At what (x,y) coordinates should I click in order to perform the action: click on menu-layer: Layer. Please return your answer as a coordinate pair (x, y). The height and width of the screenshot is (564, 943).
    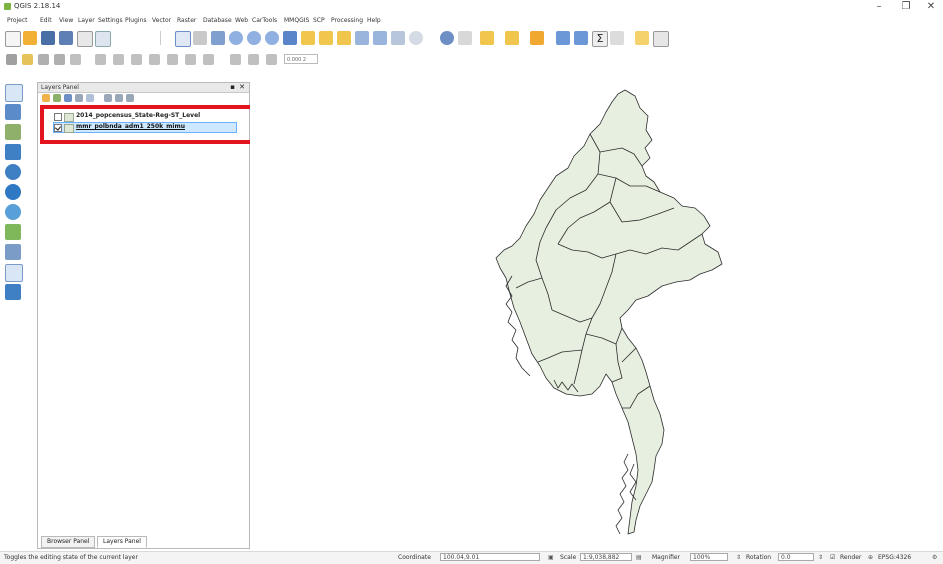
    Looking at the image, I should click on (86, 20).